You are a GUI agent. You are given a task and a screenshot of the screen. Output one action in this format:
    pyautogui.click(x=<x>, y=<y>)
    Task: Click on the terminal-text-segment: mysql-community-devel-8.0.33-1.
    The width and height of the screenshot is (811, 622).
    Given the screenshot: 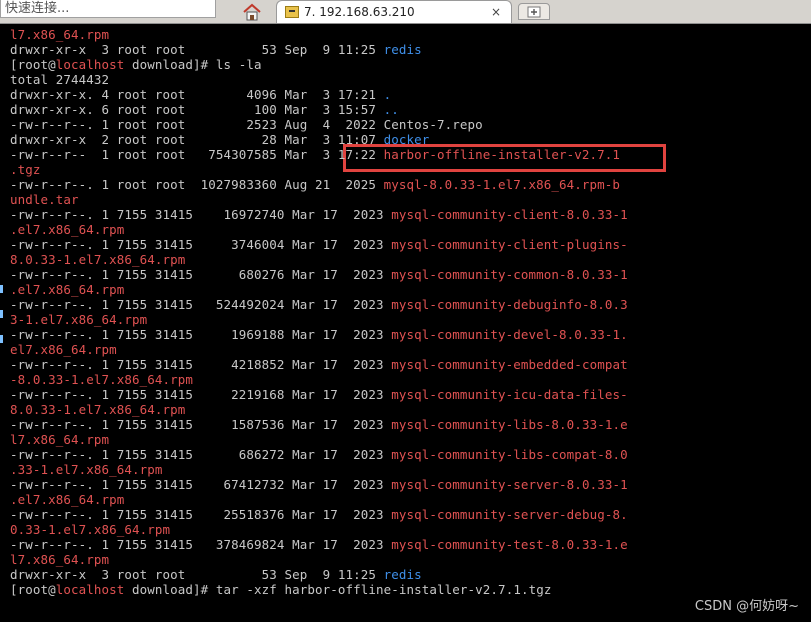 What is the action you would take?
    pyautogui.click(x=509, y=334)
    